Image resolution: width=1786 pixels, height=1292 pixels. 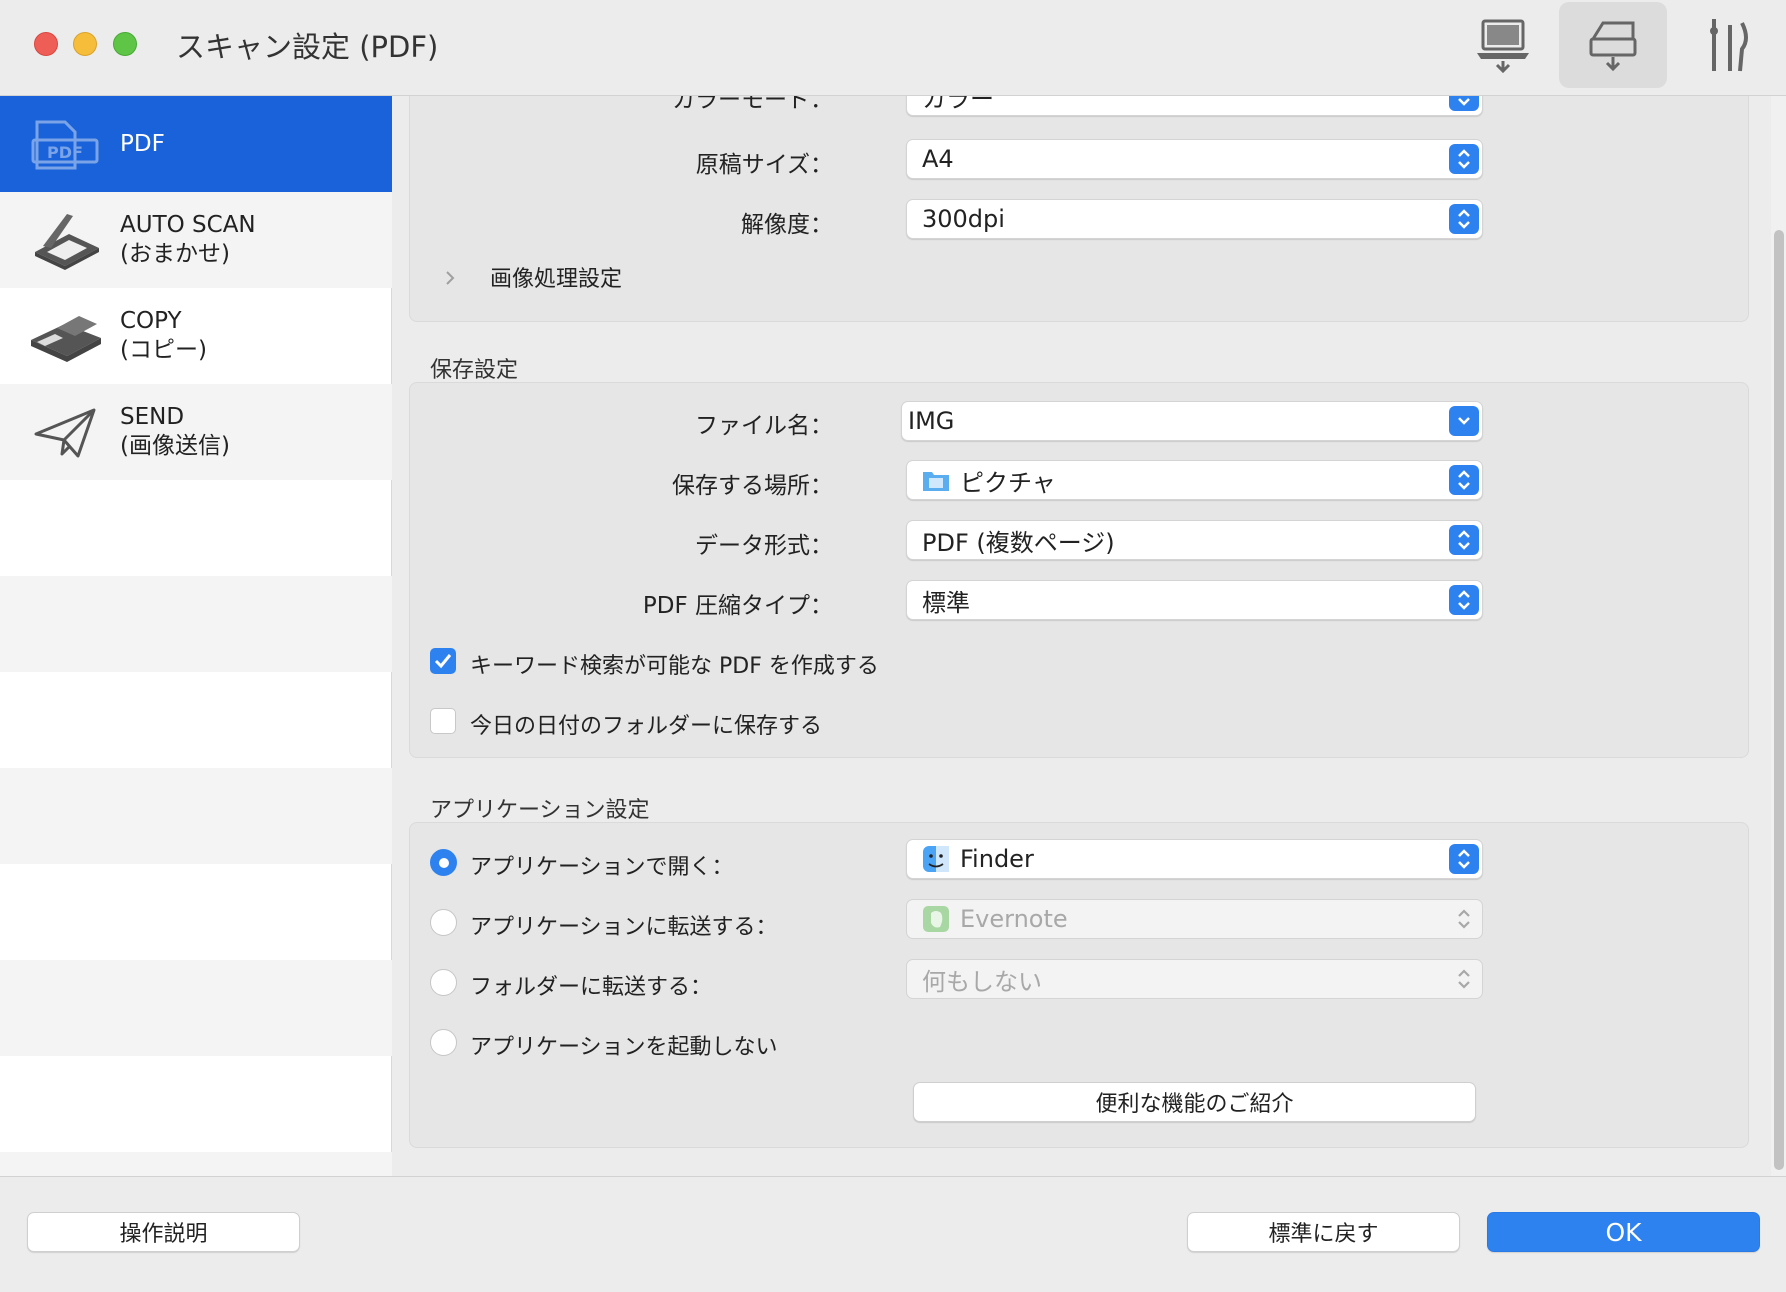 What do you see at coordinates (450, 280) in the screenshot?
I see `disclosure-chevron-icon` at bounding box center [450, 280].